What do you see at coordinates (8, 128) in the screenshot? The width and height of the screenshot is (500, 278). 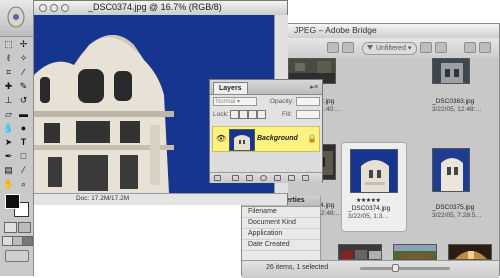 I see `blur-tool-icon: 💧` at bounding box center [8, 128].